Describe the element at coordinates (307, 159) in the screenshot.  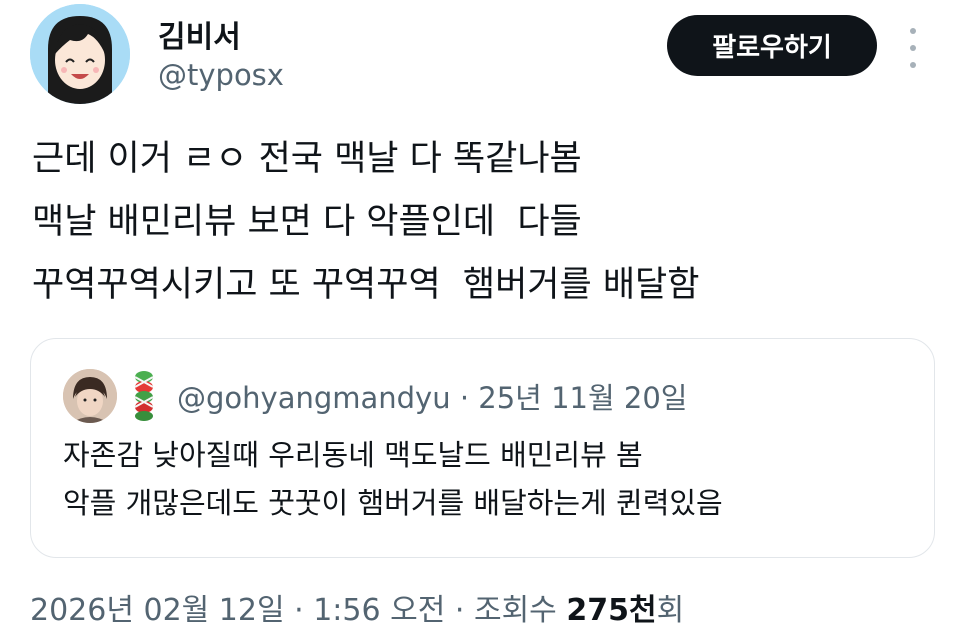
I see `tweet-line: 근데 이거 ㄹㅇ 전국 맥날 다 똑같나봄` at that location.